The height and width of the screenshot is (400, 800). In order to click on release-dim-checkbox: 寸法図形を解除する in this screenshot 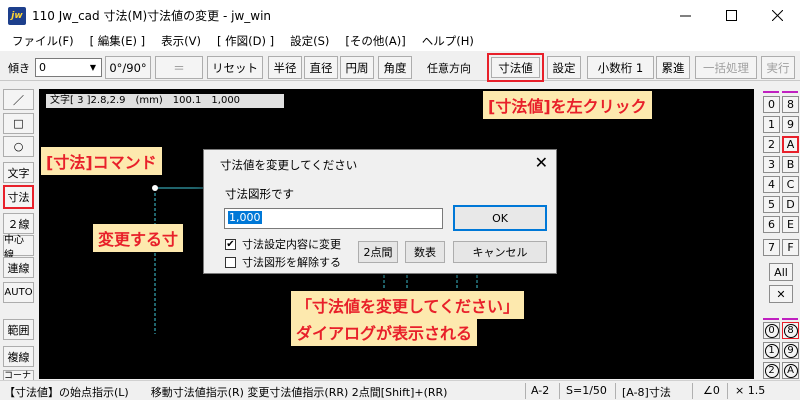, I will do `click(283, 262)`.